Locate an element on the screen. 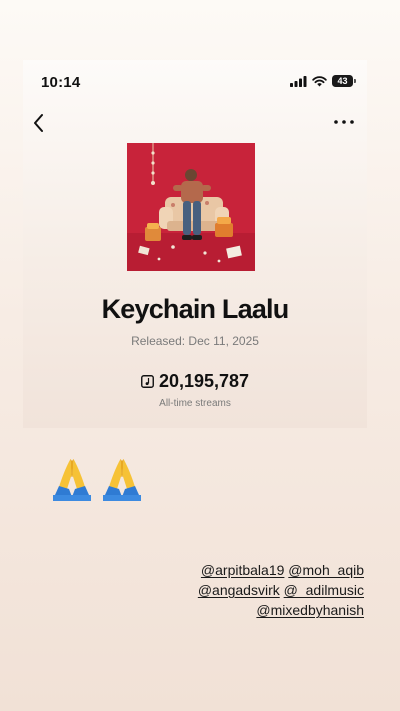 The image size is (400, 711). mention-mixedbyhanish: @mixedbyhanish is located at coordinates (310, 610).